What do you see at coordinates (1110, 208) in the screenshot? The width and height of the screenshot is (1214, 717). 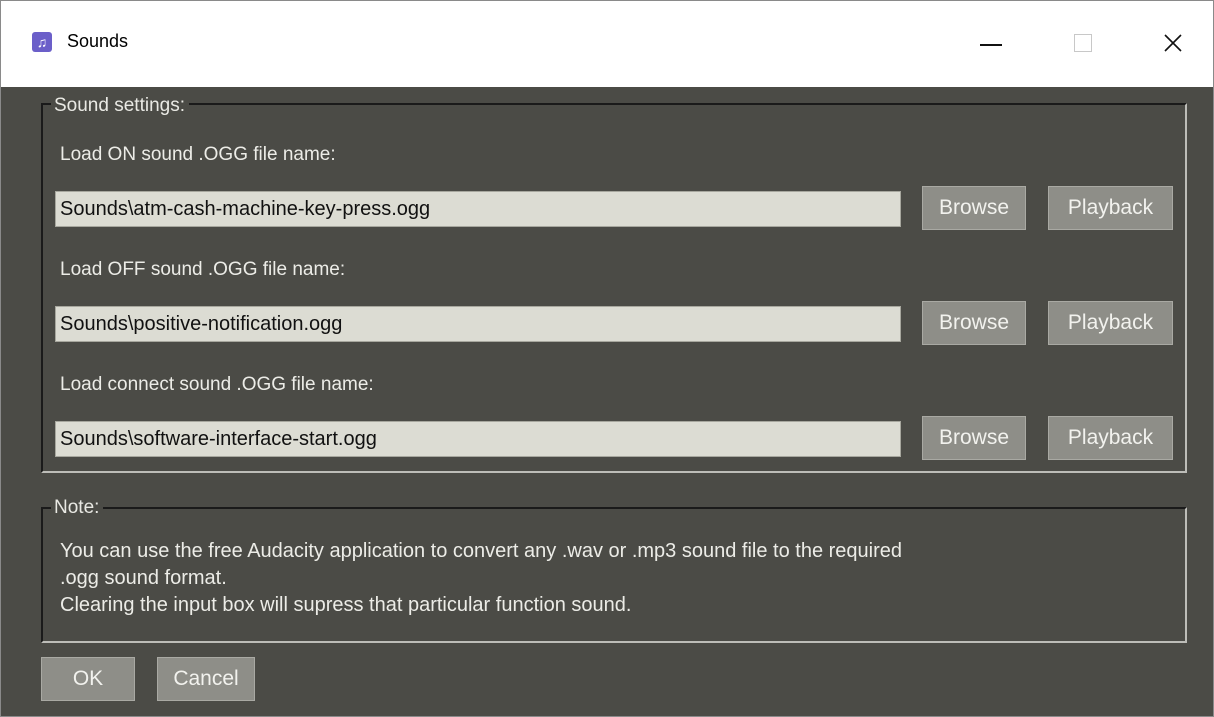 I see `on-sound-playback-button: Playback` at bounding box center [1110, 208].